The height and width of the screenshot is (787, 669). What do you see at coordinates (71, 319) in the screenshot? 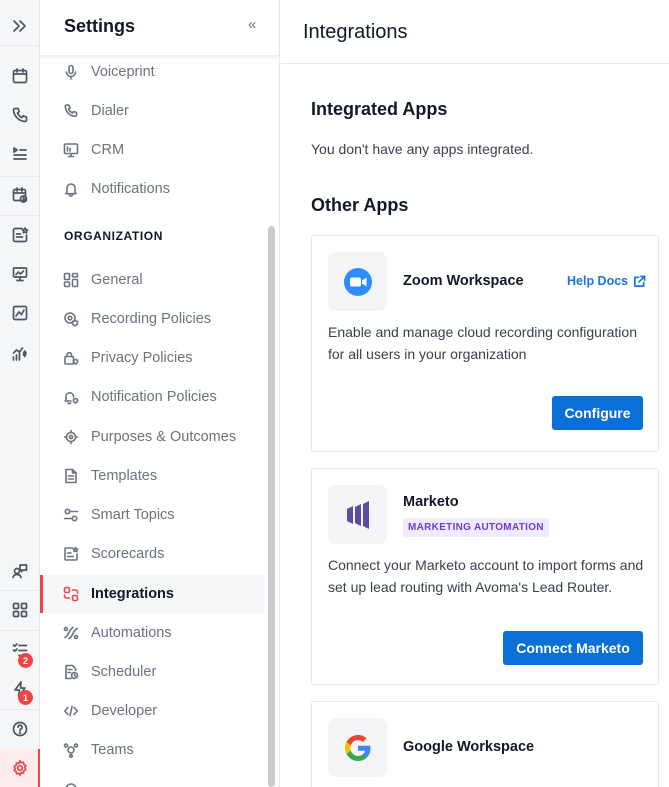
I see `recording-shield-icon` at bounding box center [71, 319].